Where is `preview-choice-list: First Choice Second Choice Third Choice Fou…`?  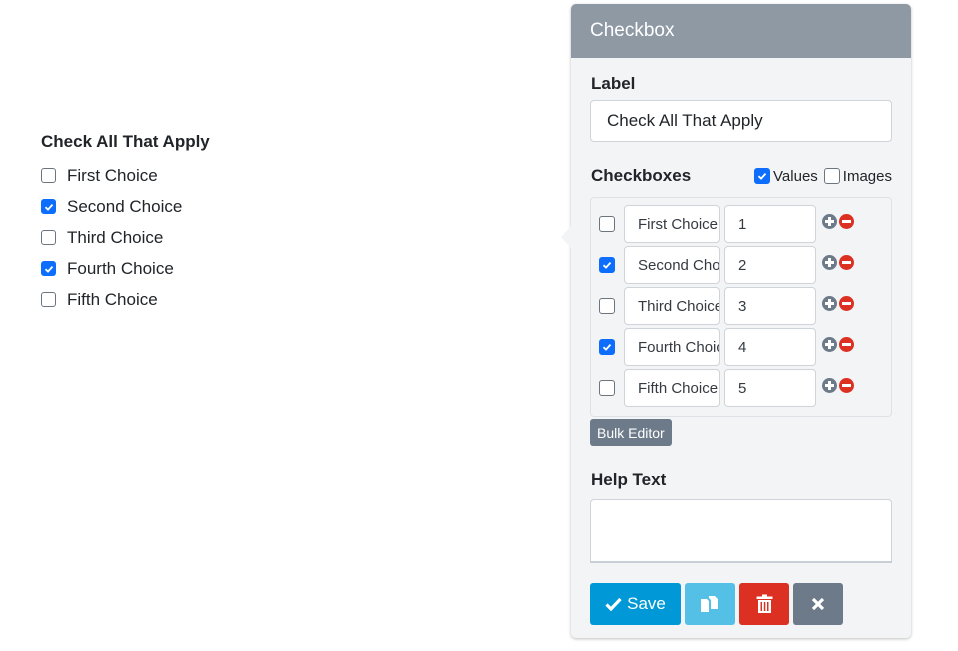
preview-choice-list: First Choice Second Choice Third Choice Fou… is located at coordinates (125, 237).